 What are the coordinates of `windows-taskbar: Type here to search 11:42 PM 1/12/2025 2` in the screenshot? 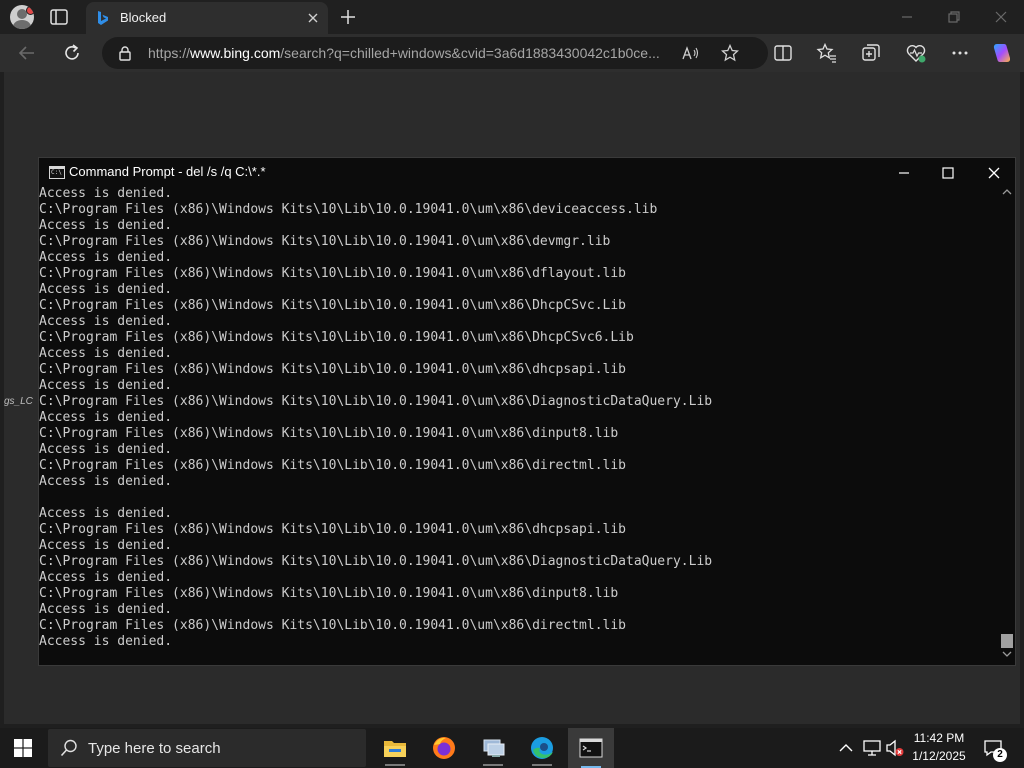 It's located at (512, 748).